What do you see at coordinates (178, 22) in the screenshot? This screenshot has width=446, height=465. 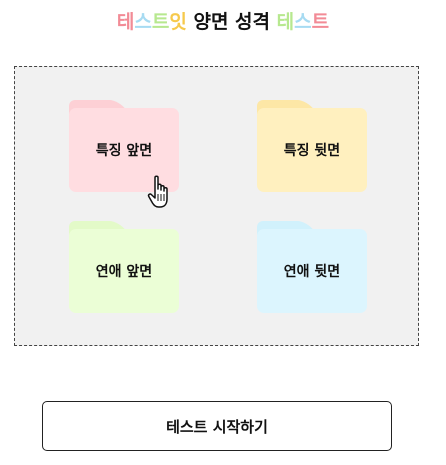 I see `title-char: 잇` at bounding box center [178, 22].